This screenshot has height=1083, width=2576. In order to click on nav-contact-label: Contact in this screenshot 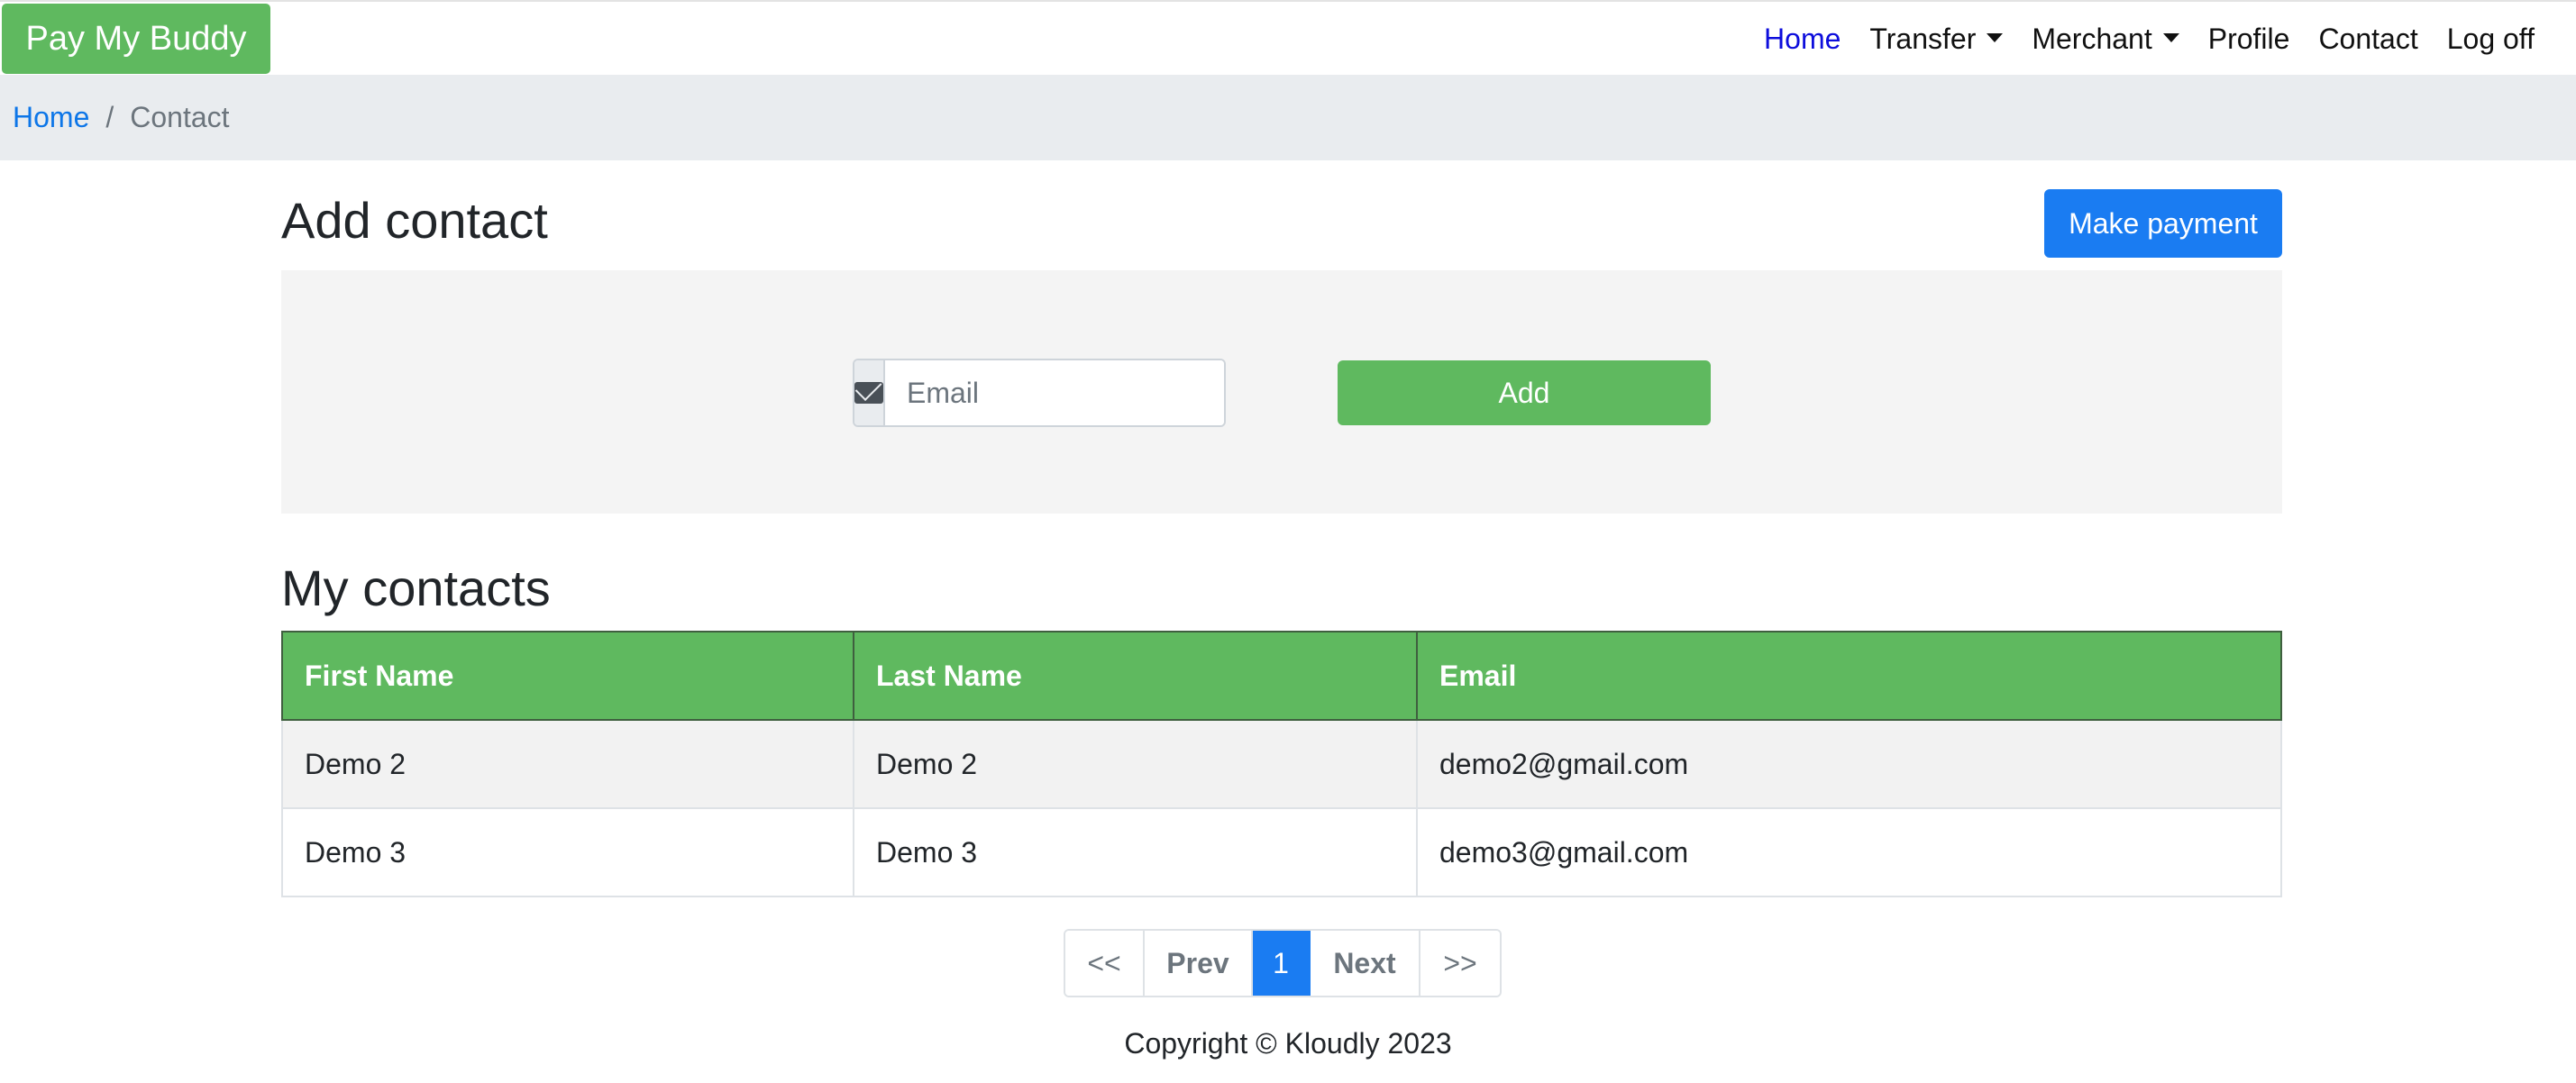, I will do `click(2368, 39)`.